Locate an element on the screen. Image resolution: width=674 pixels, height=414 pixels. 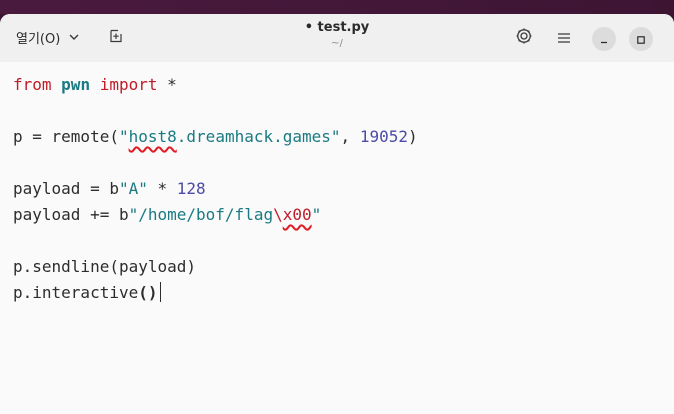
sendline-call: p.sendline(payload) is located at coordinates (105, 266).